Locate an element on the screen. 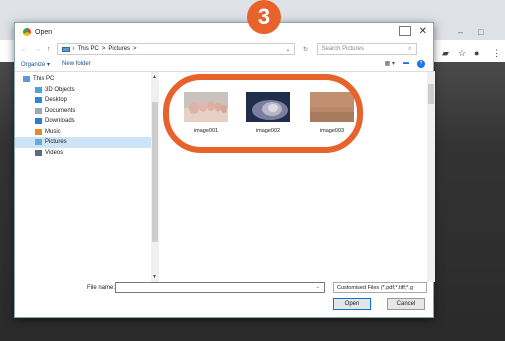  dialog-title: Open is located at coordinates (44, 32).